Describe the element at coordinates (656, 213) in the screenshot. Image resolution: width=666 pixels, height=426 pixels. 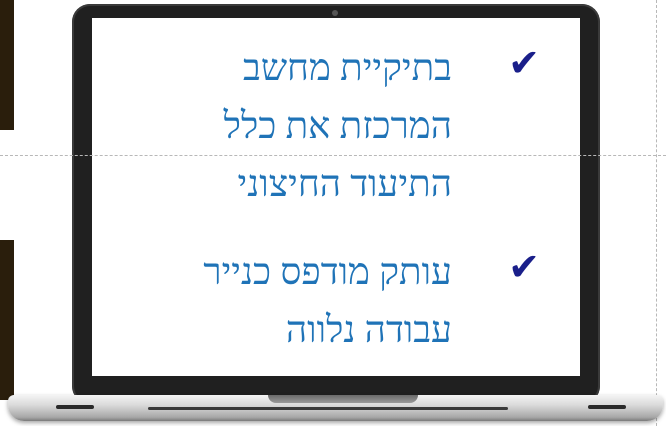
I see `vertical-guide-line` at that location.